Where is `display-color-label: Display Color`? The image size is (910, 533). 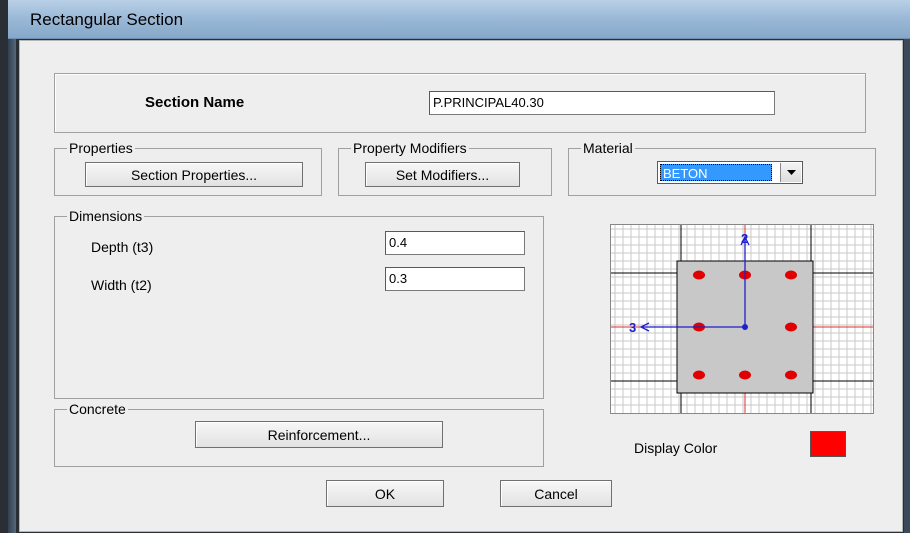 display-color-label: Display Color is located at coordinates (676, 448).